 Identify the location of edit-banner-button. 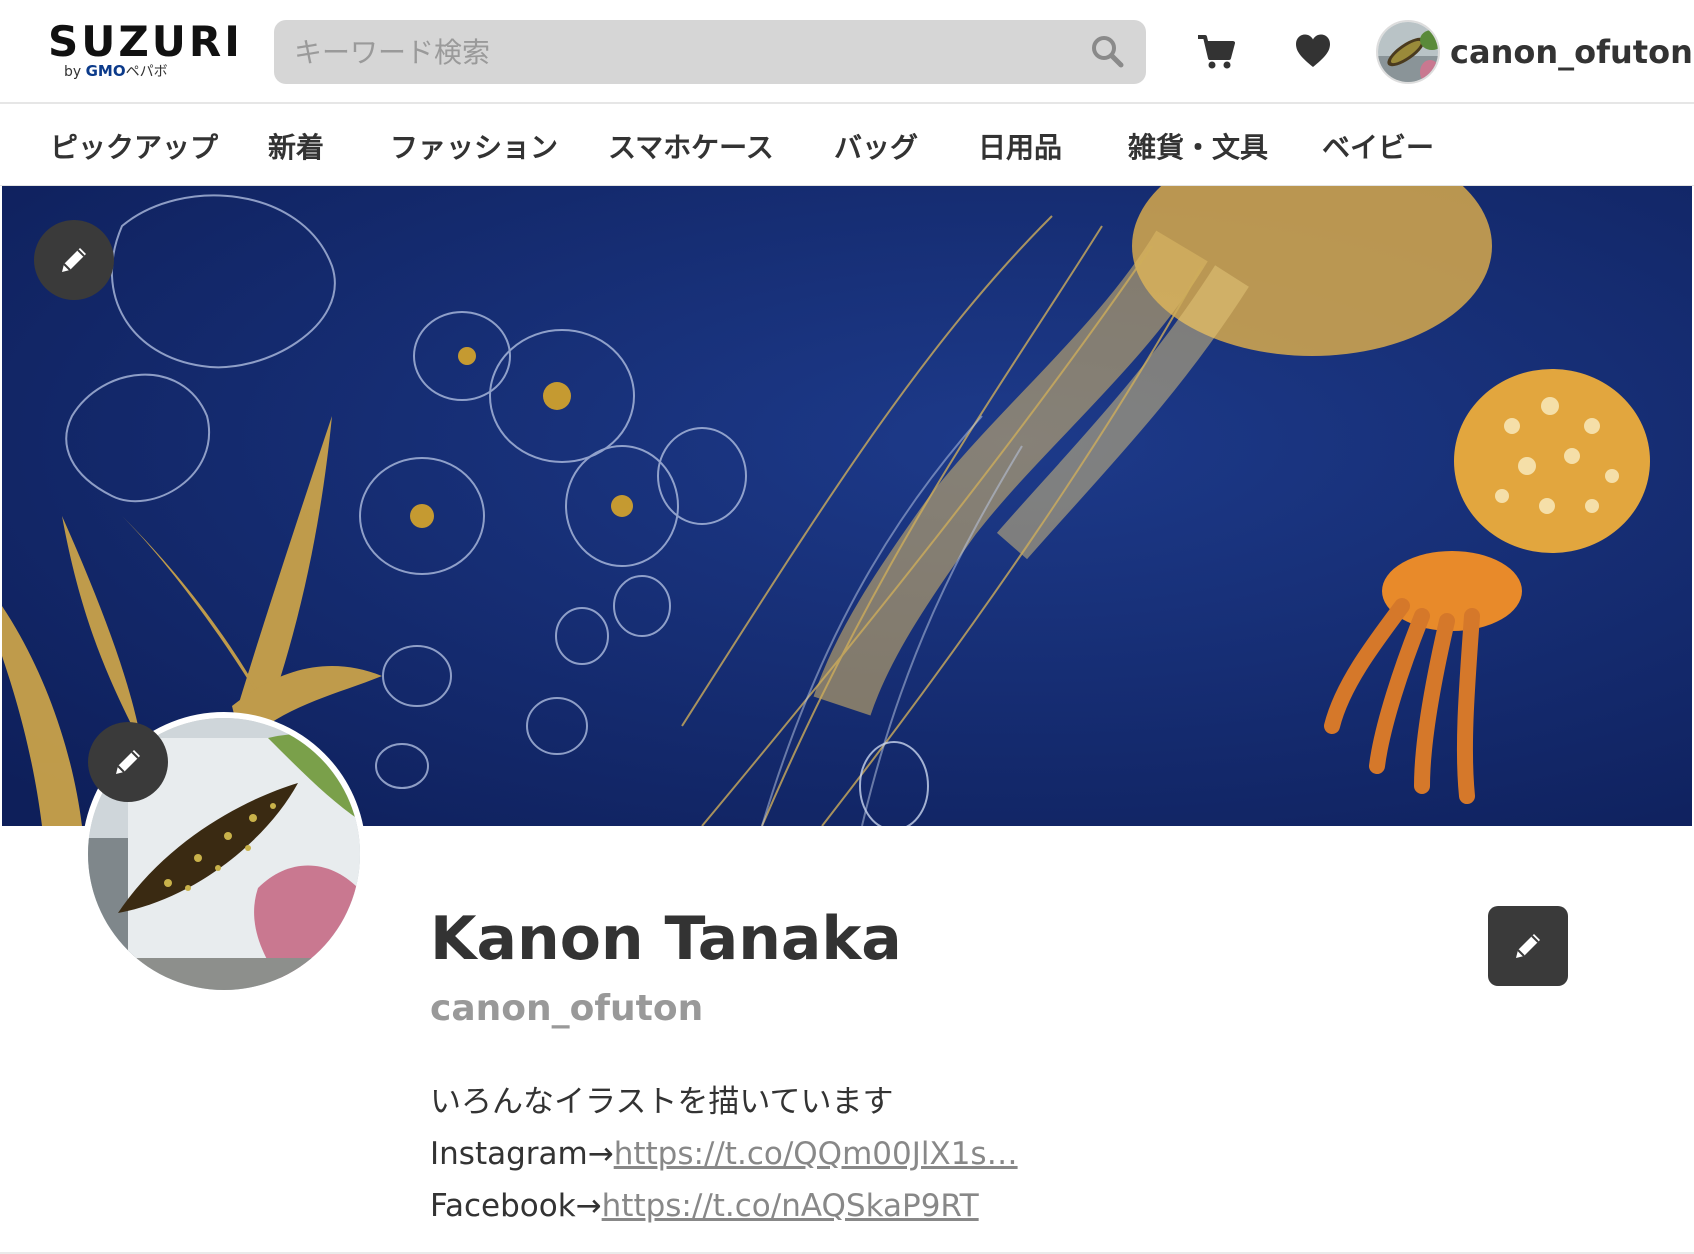
(74, 260).